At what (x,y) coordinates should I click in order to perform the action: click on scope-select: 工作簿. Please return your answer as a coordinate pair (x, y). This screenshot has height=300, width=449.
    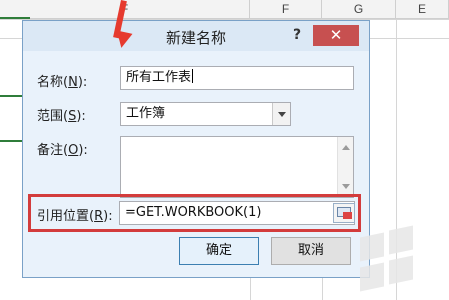
    Looking at the image, I should click on (205, 114).